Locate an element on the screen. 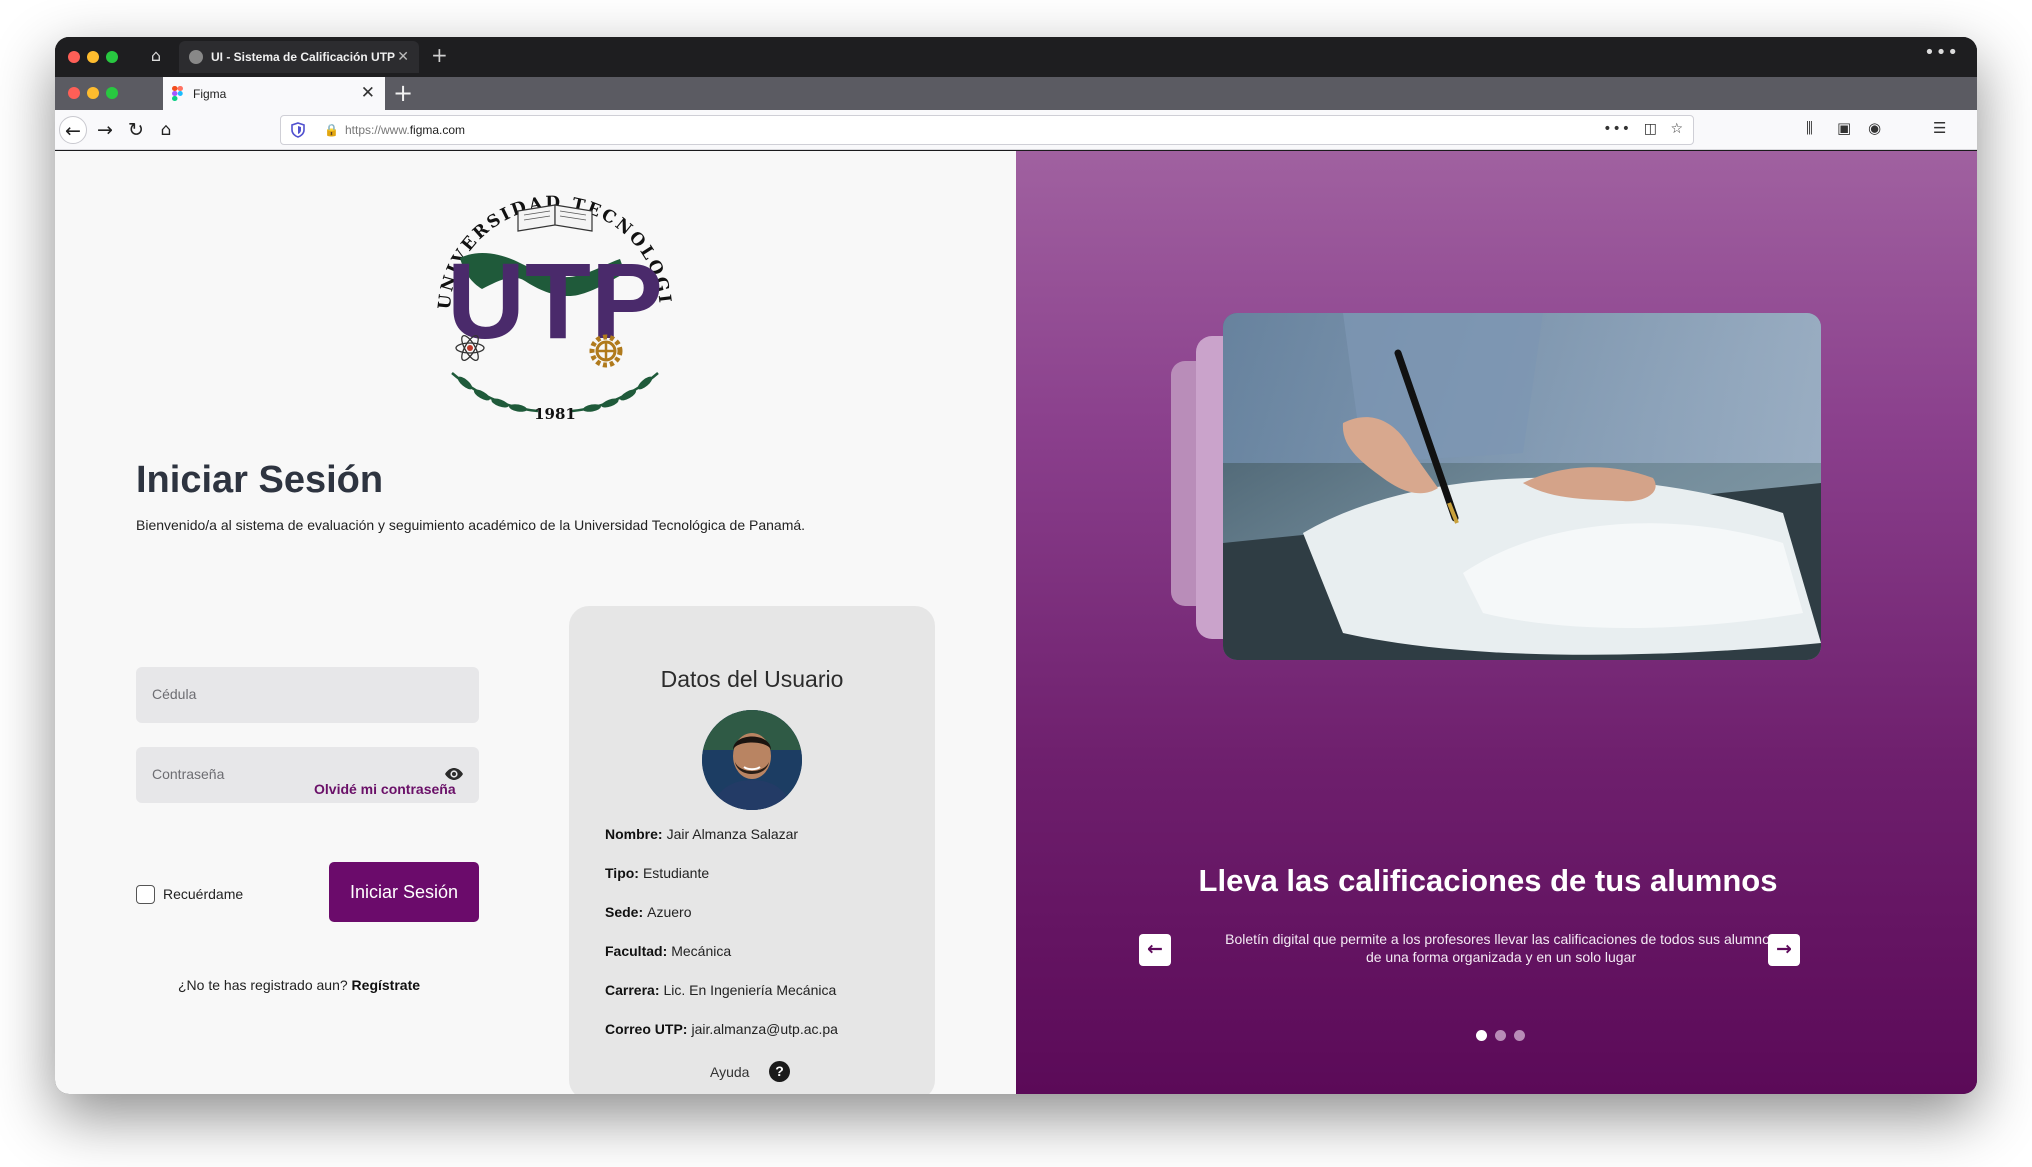 Image resolution: width=2032 pixels, height=1167 pixels. register-prompt-text: ¿No te has registrado aun? is located at coordinates (263, 985).